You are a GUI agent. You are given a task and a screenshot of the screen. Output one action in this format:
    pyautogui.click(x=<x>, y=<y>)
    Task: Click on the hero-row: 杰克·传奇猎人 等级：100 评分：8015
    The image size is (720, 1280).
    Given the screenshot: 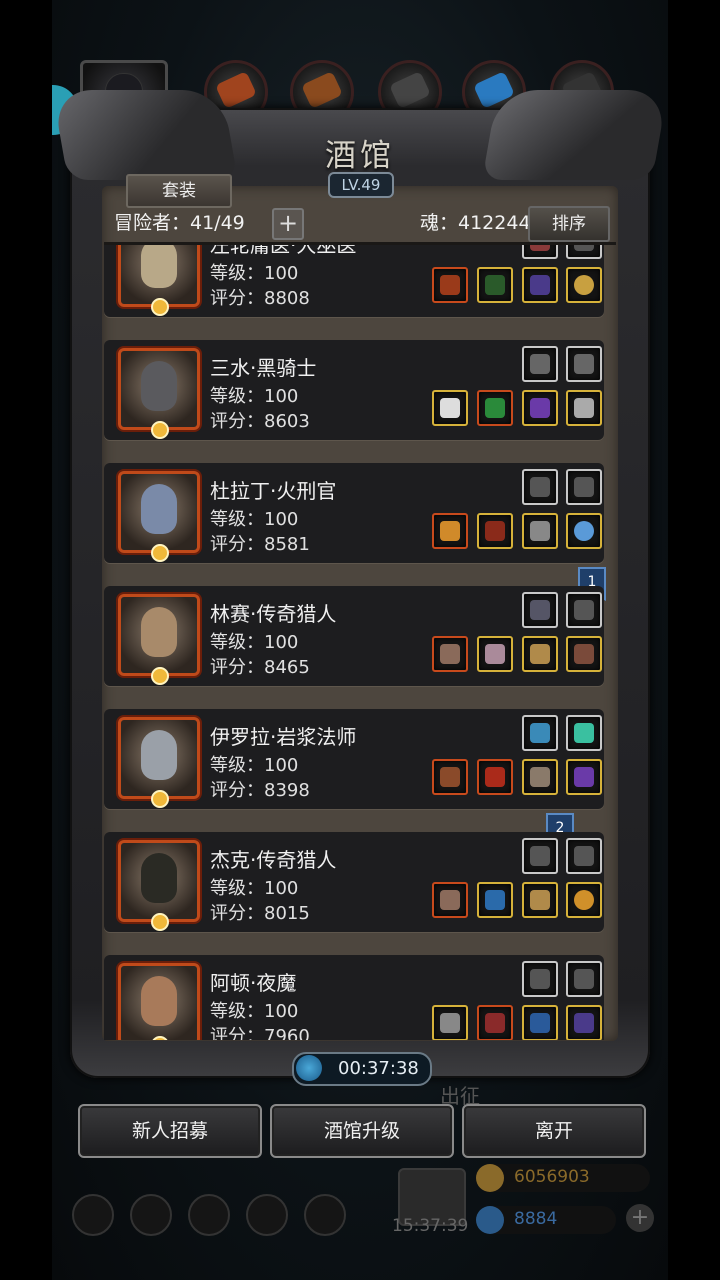 What is the action you would take?
    pyautogui.click(x=354, y=882)
    